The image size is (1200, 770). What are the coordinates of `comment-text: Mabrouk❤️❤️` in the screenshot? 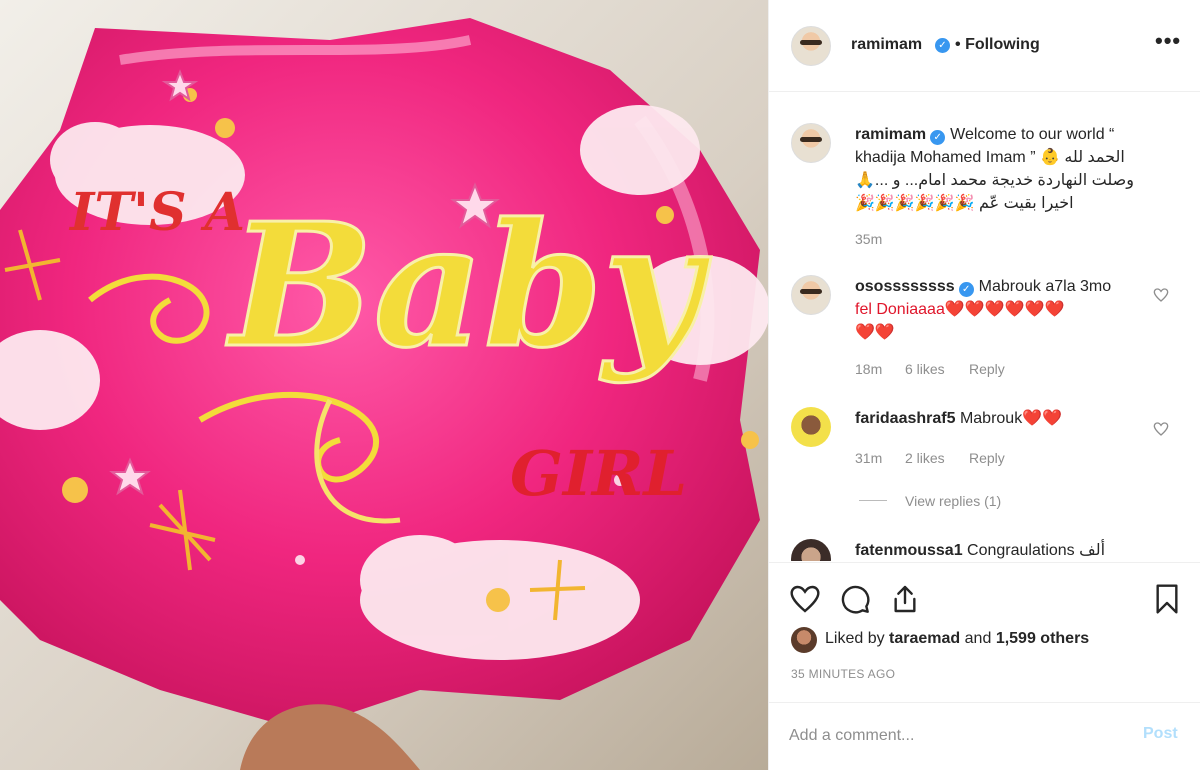 It's located at (1011, 418).